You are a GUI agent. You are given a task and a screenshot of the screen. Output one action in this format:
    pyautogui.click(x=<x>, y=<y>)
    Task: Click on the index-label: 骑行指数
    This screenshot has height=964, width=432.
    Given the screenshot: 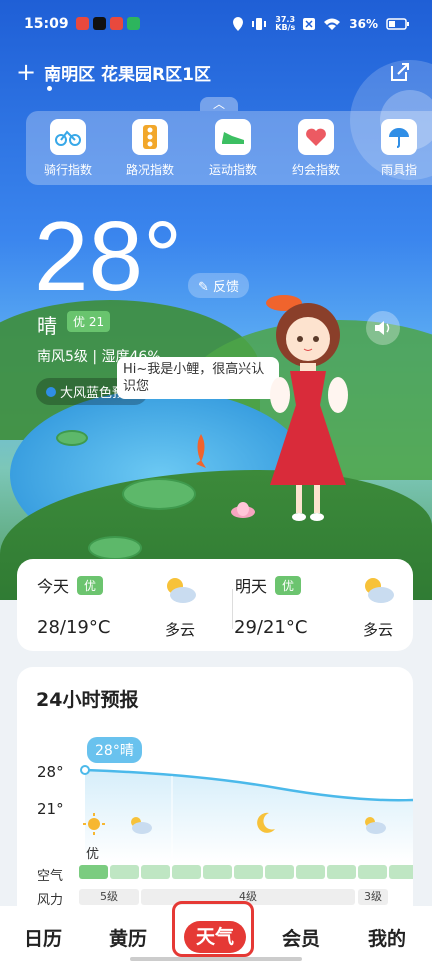 What is the action you would take?
    pyautogui.click(x=67, y=170)
    